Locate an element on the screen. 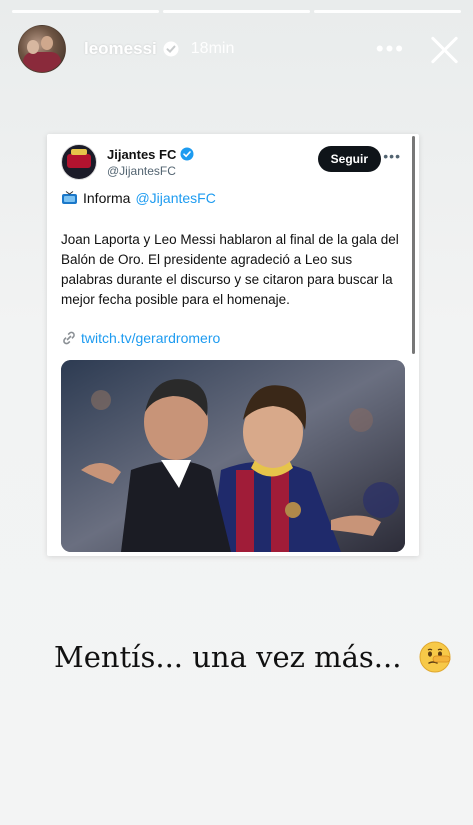  link-icon is located at coordinates (69, 338).